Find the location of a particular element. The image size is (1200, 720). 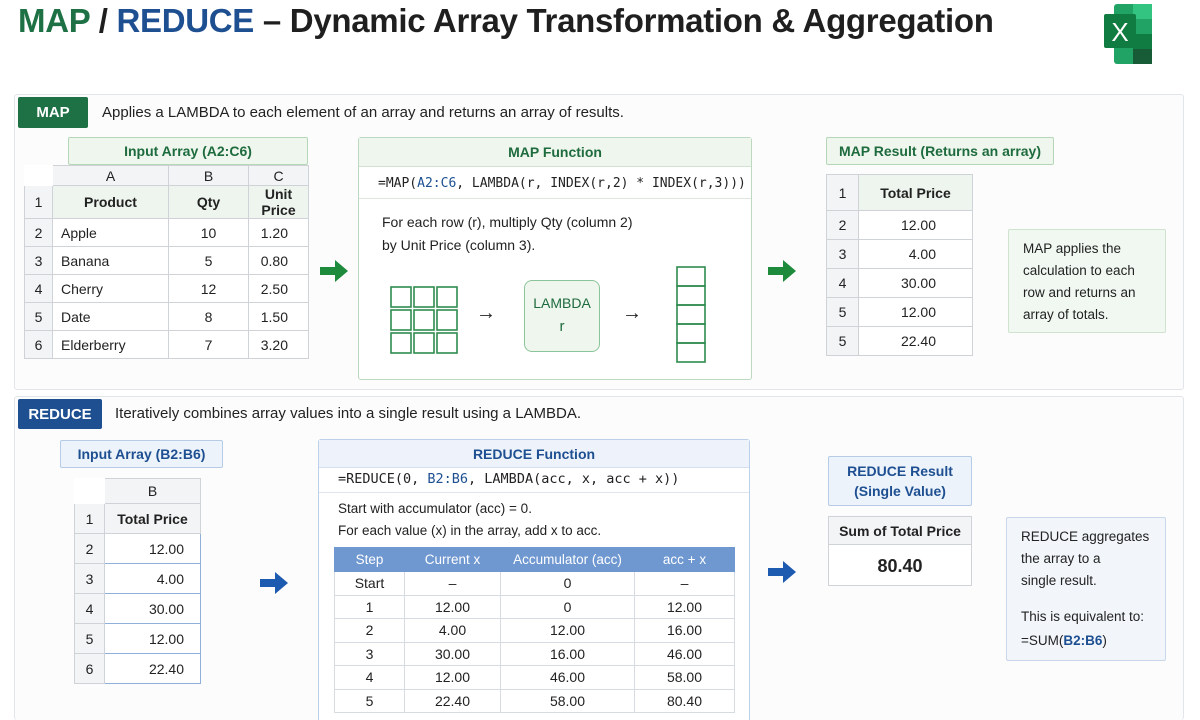

header-cell: Unit Price is located at coordinates (278, 202).